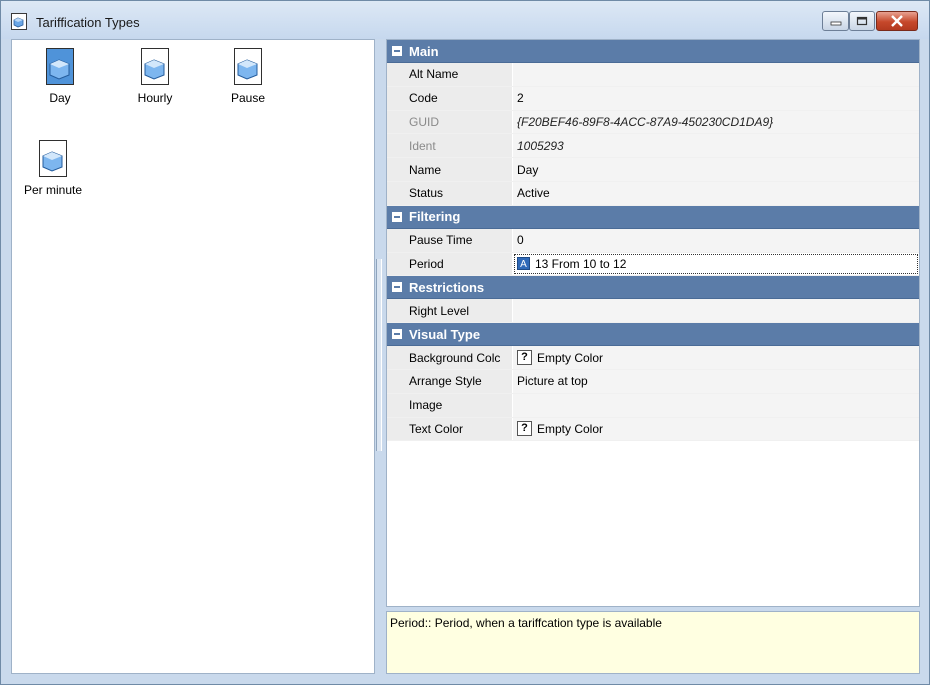 The height and width of the screenshot is (685, 930). What do you see at coordinates (450, 429) in the screenshot?
I see `property-name: Text Color` at bounding box center [450, 429].